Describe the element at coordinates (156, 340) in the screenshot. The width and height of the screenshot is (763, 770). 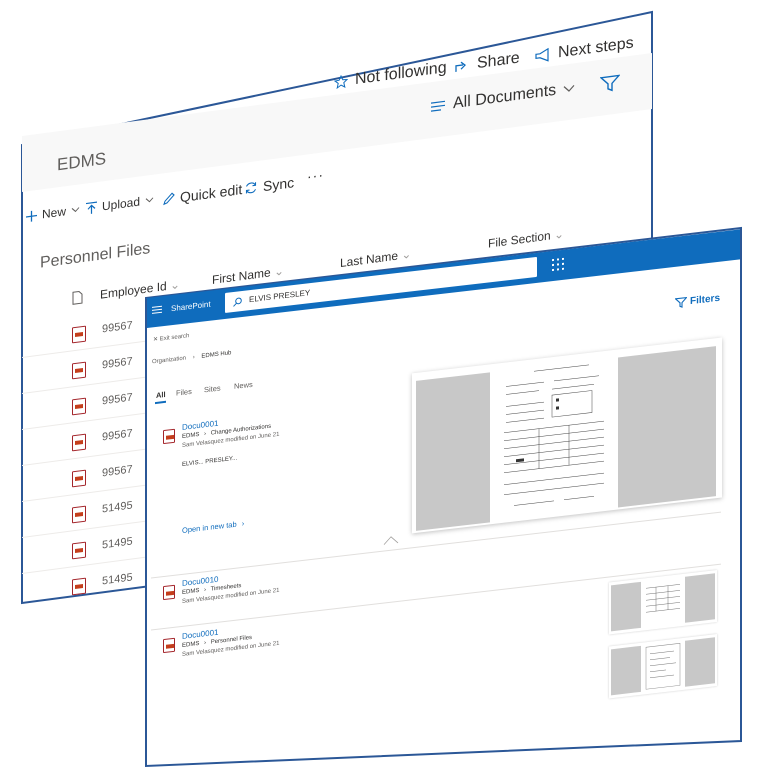
I see `close-icon: ✕` at that location.